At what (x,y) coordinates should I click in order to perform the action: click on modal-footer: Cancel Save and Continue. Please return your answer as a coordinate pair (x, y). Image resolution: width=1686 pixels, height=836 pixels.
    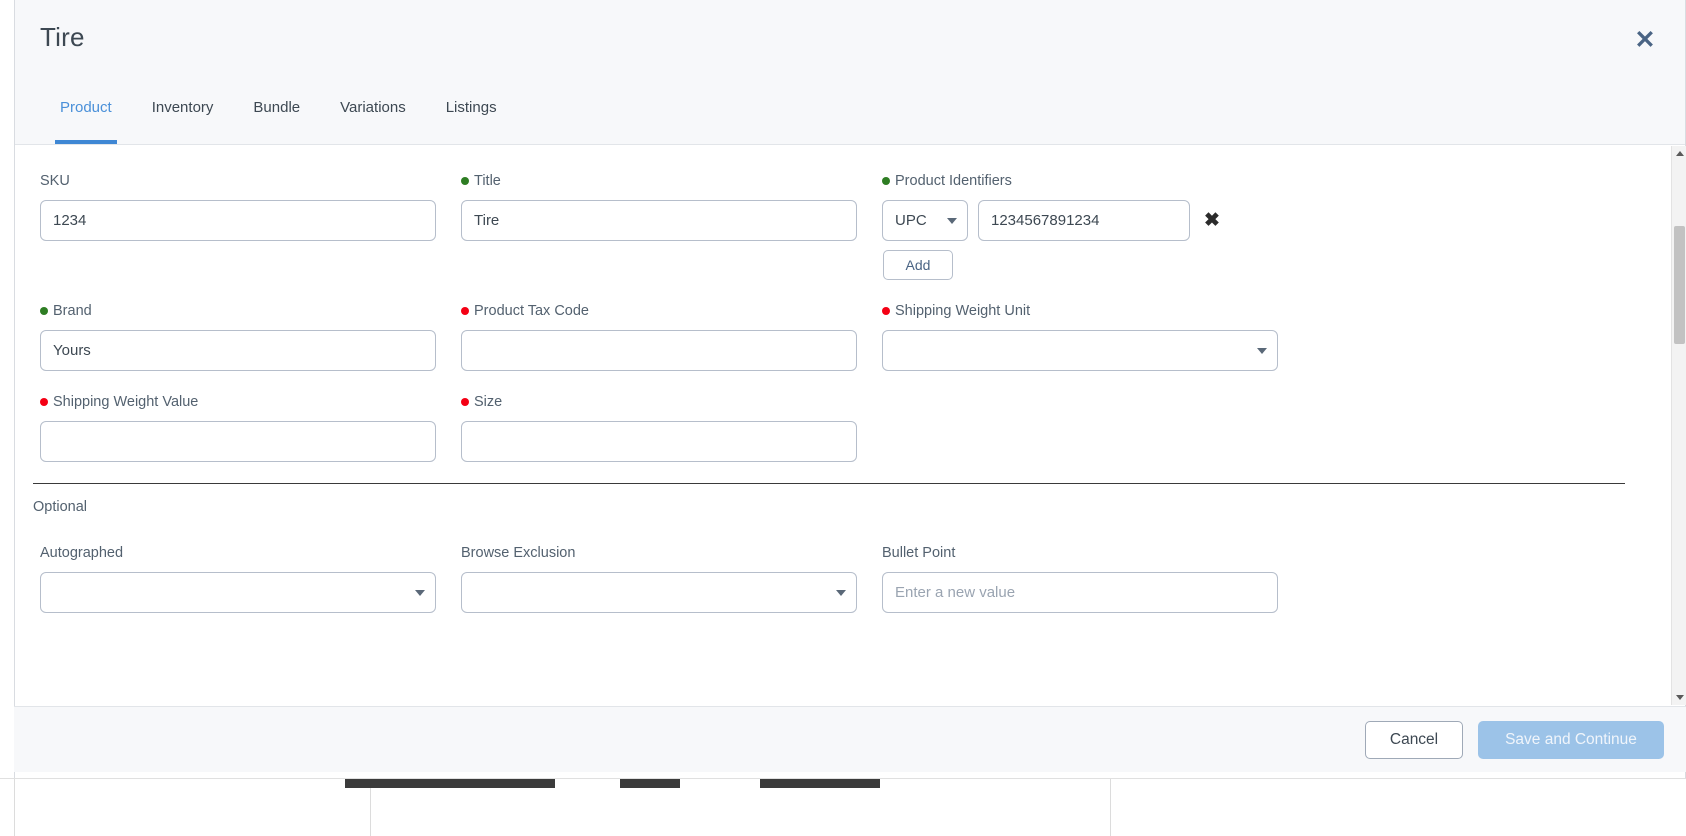
    Looking at the image, I should click on (850, 739).